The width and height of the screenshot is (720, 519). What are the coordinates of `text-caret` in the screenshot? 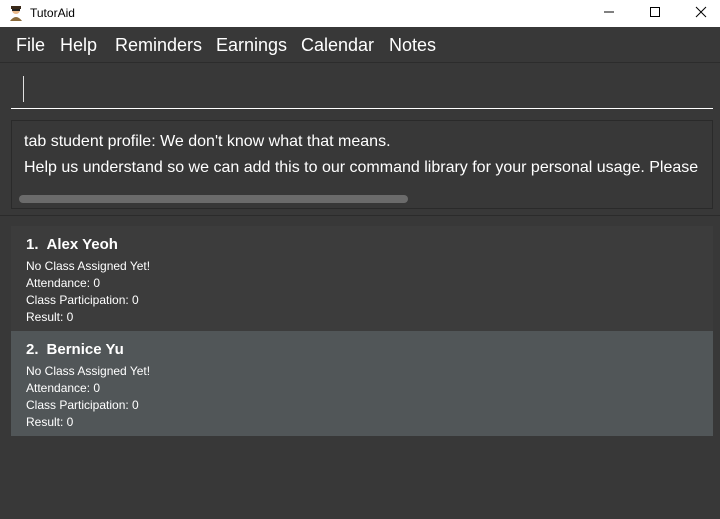 It's located at (23, 89).